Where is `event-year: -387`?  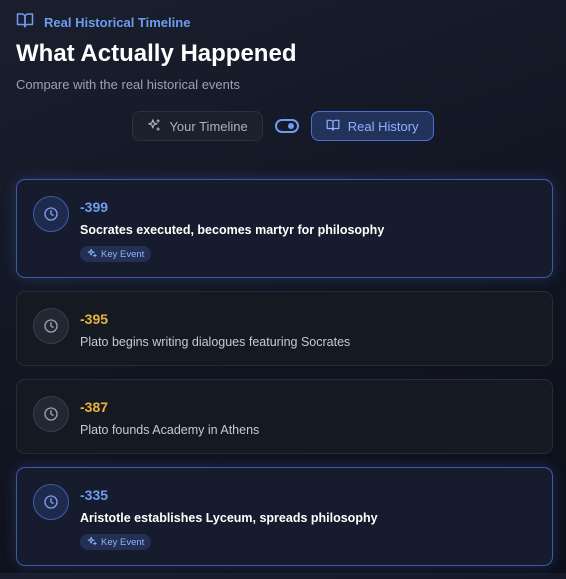
event-year: -387 is located at coordinates (94, 407).